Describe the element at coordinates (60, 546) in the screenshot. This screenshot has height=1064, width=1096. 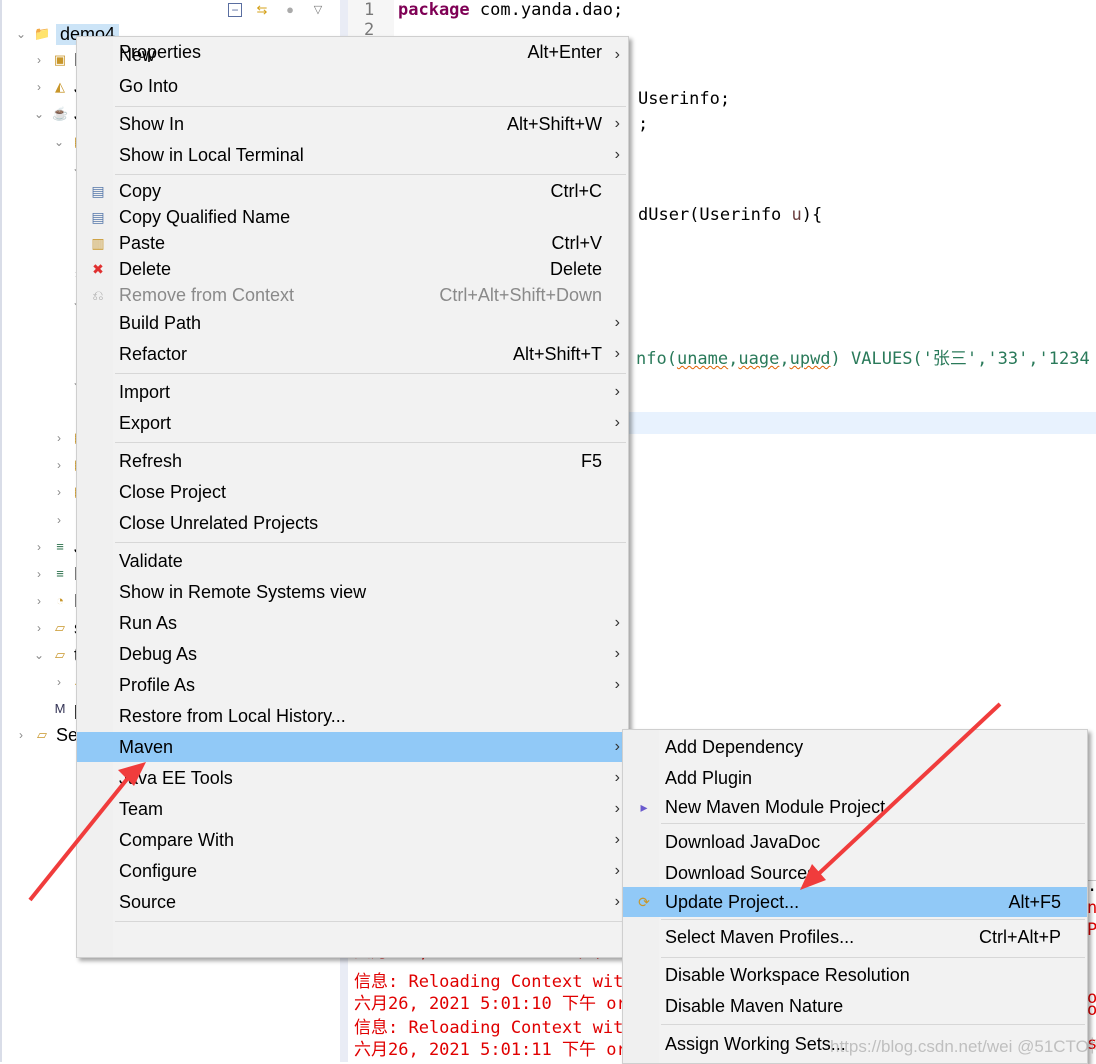
I see `library-icon: ≡` at that location.